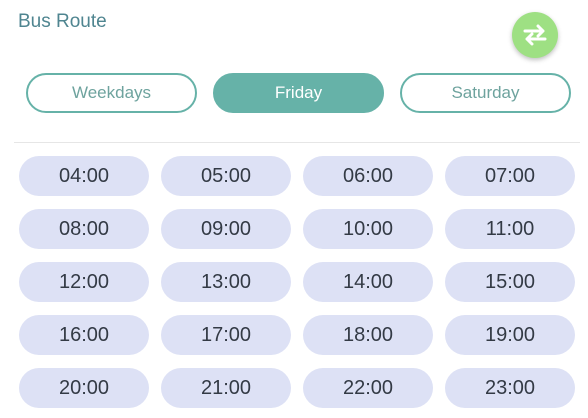 The image size is (588, 418). What do you see at coordinates (510, 388) in the screenshot?
I see `time-slot: 23:00` at bounding box center [510, 388].